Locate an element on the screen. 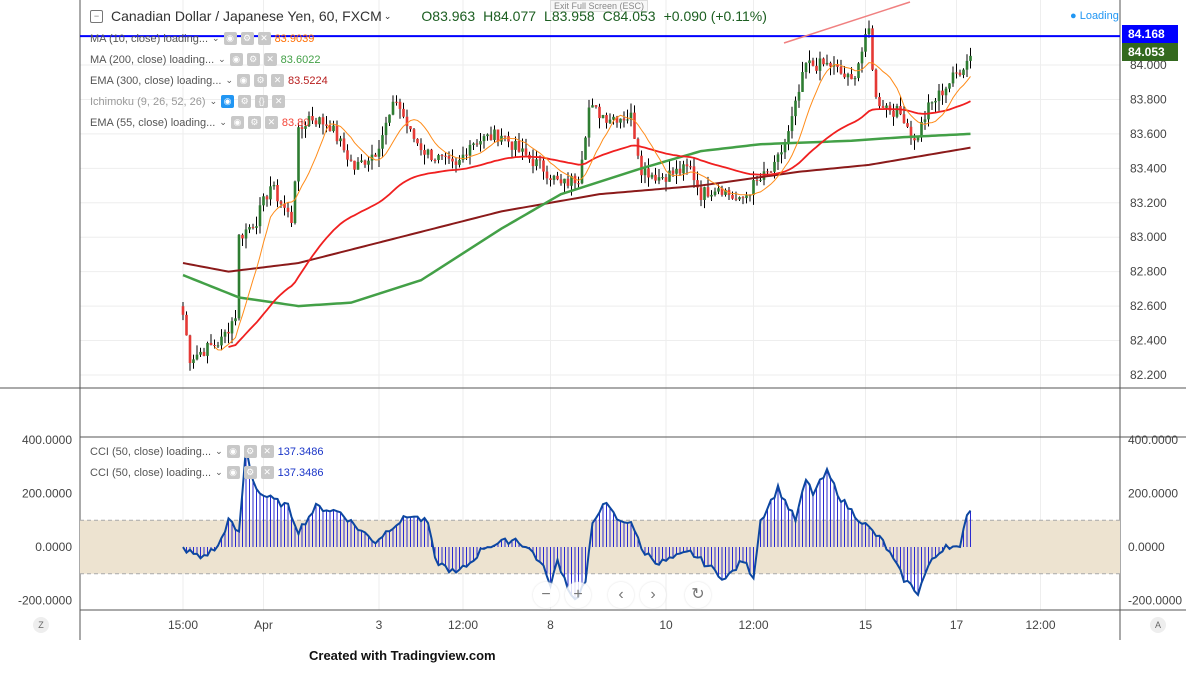  reset-chart-button: ↻ is located at coordinates (698, 595).